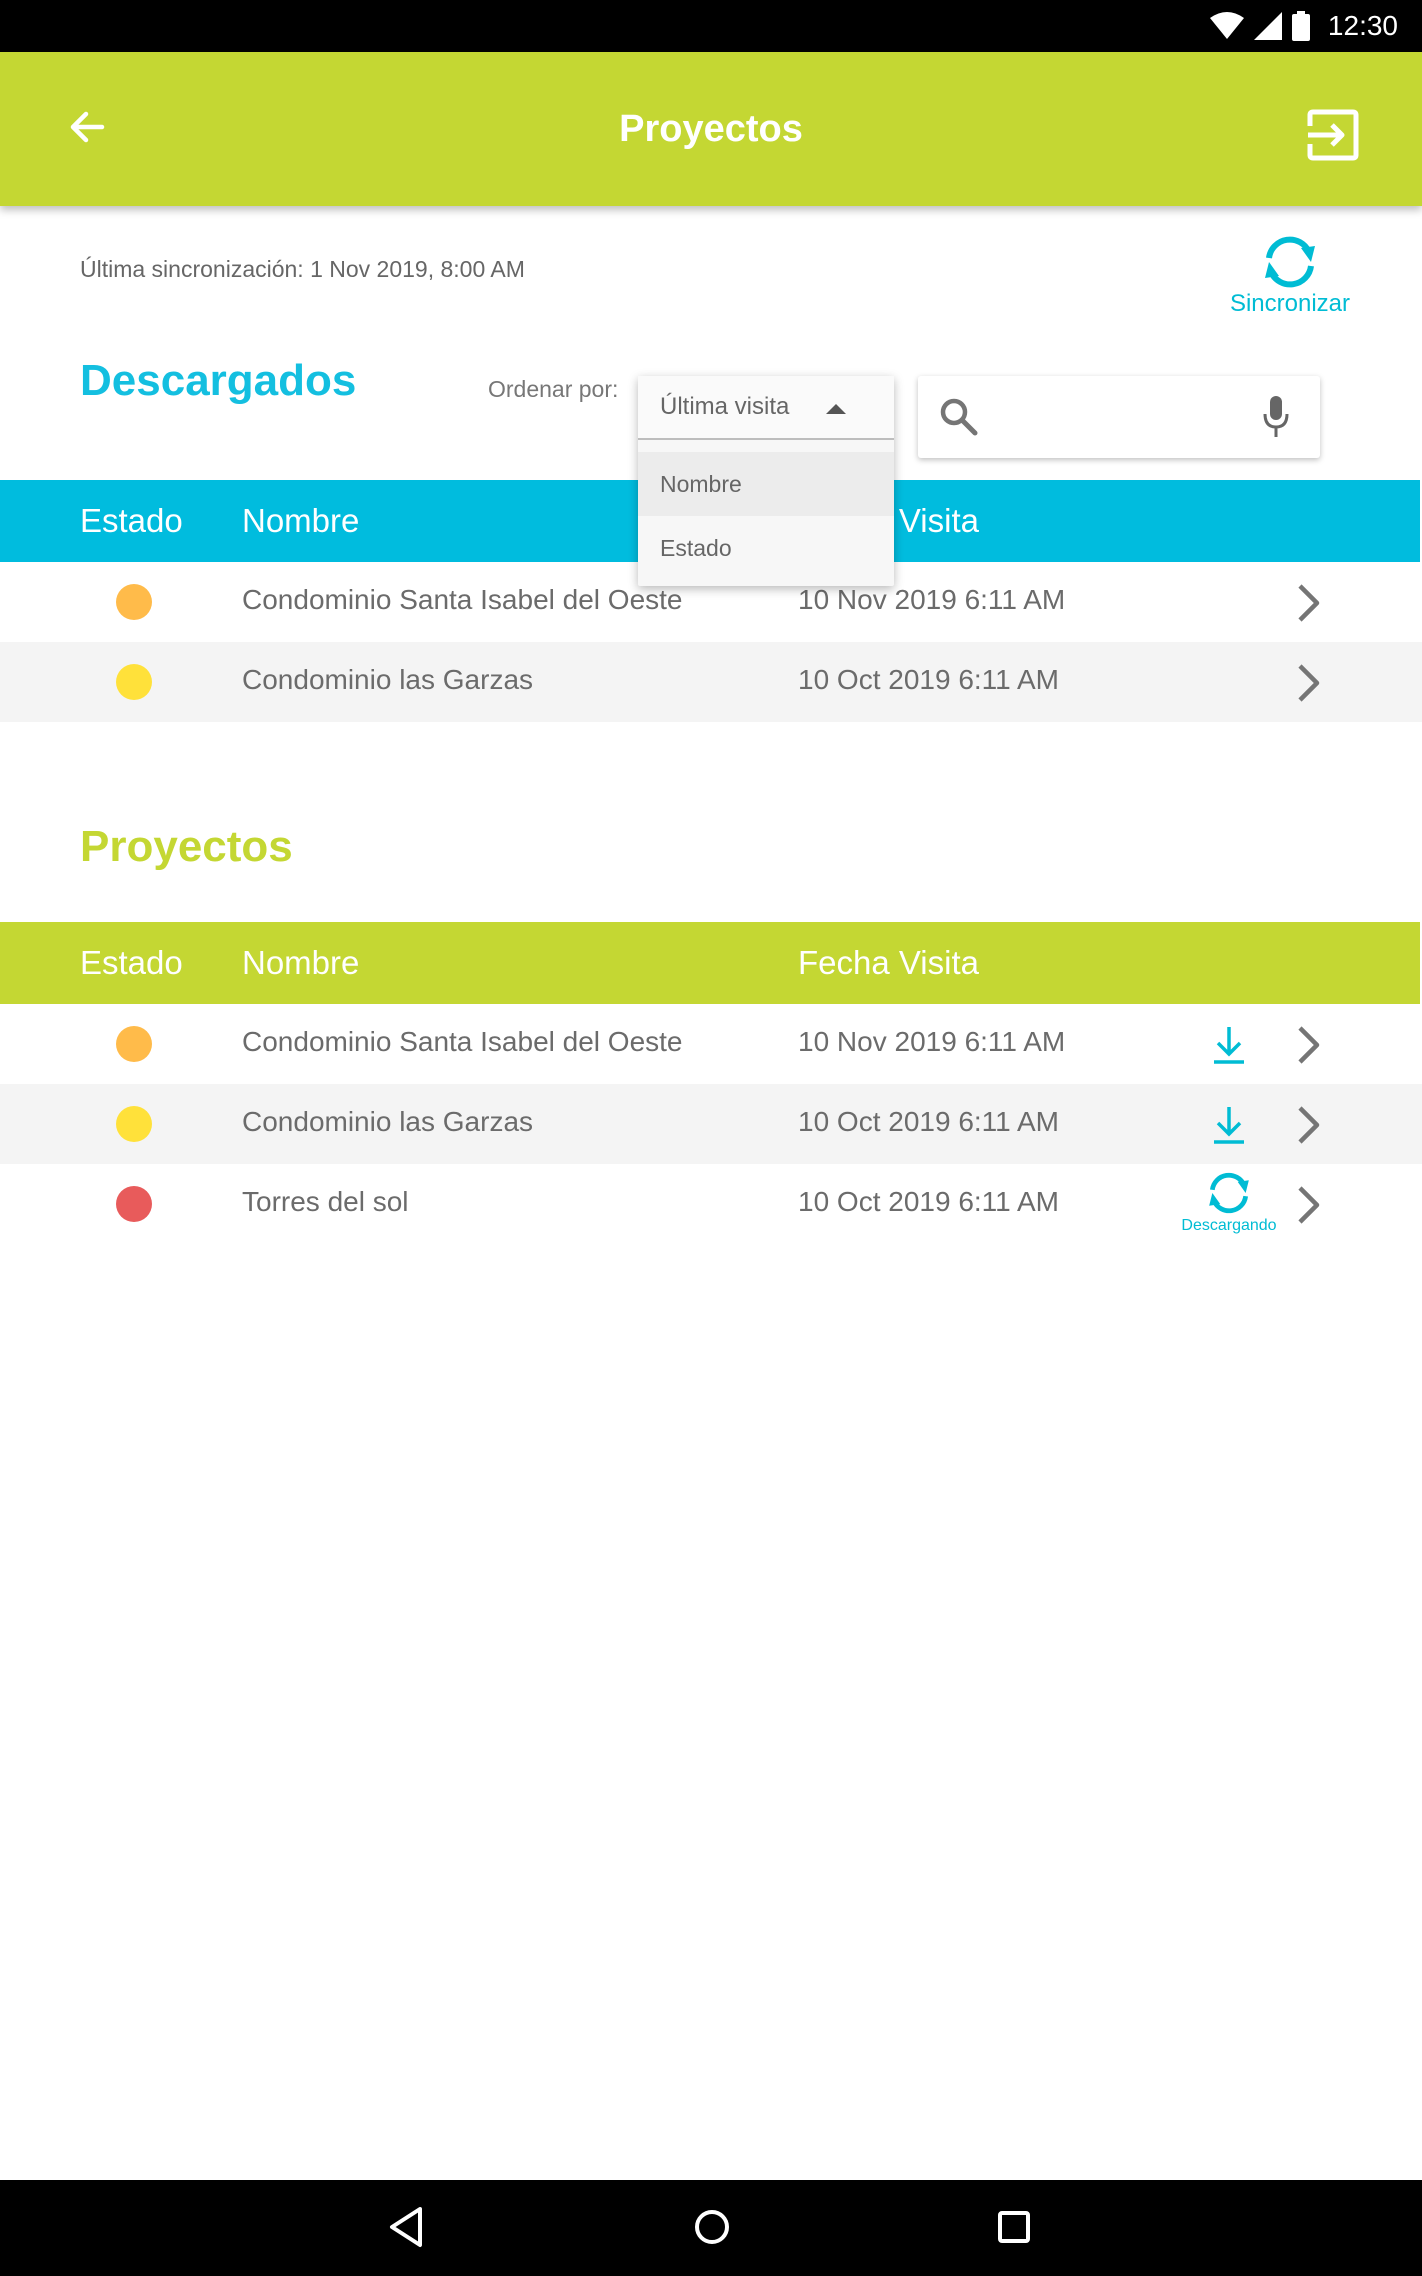 This screenshot has width=1422, height=2276. I want to click on search-input, so click(1111, 417).